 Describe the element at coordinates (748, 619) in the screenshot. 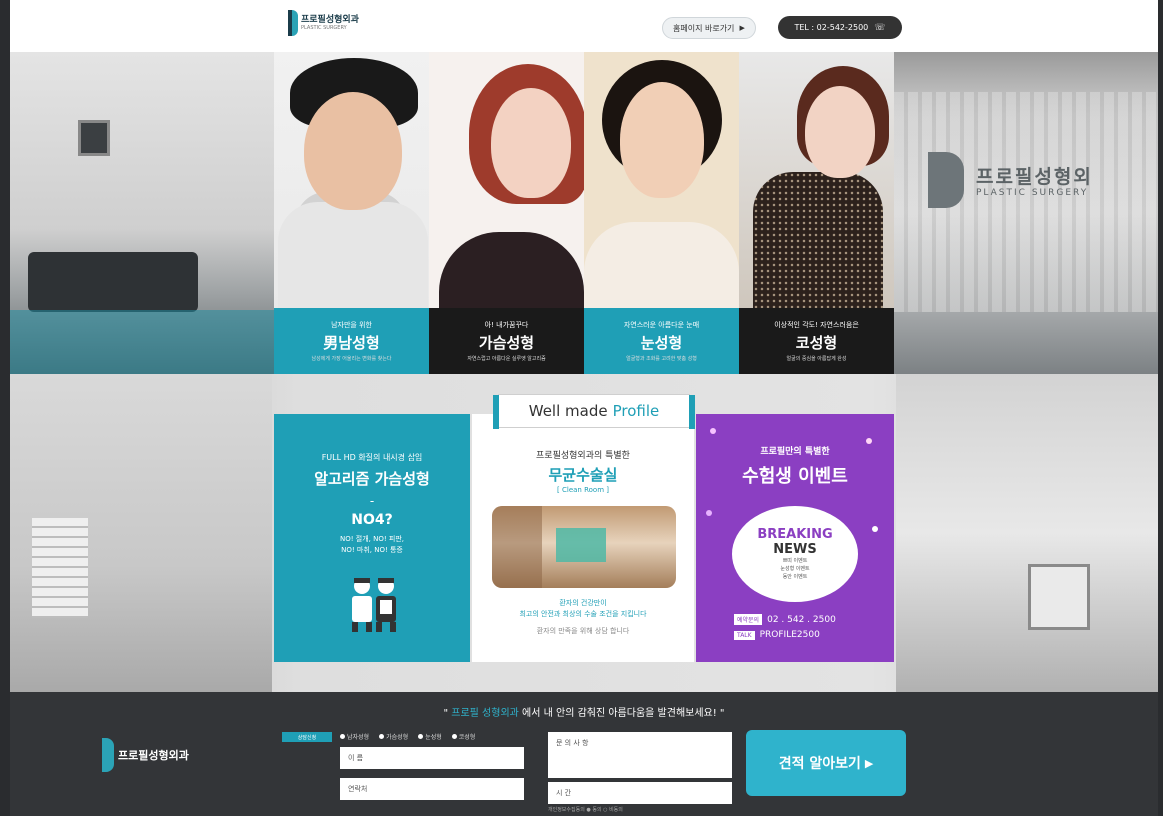

I see `phone-tag: 예약문의` at that location.